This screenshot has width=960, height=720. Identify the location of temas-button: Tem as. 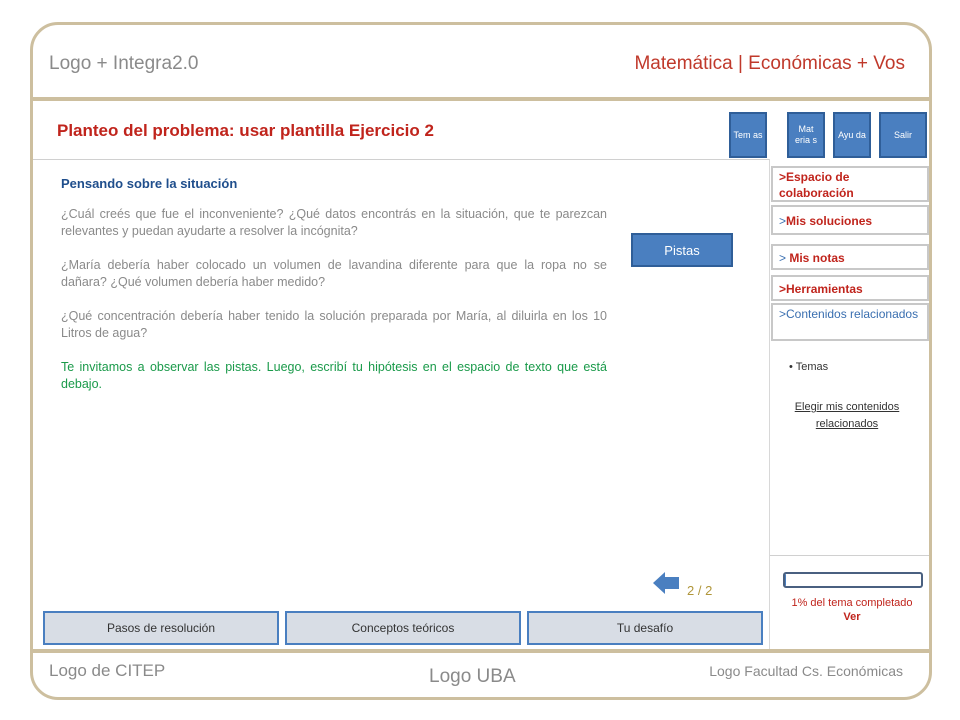
(748, 135).